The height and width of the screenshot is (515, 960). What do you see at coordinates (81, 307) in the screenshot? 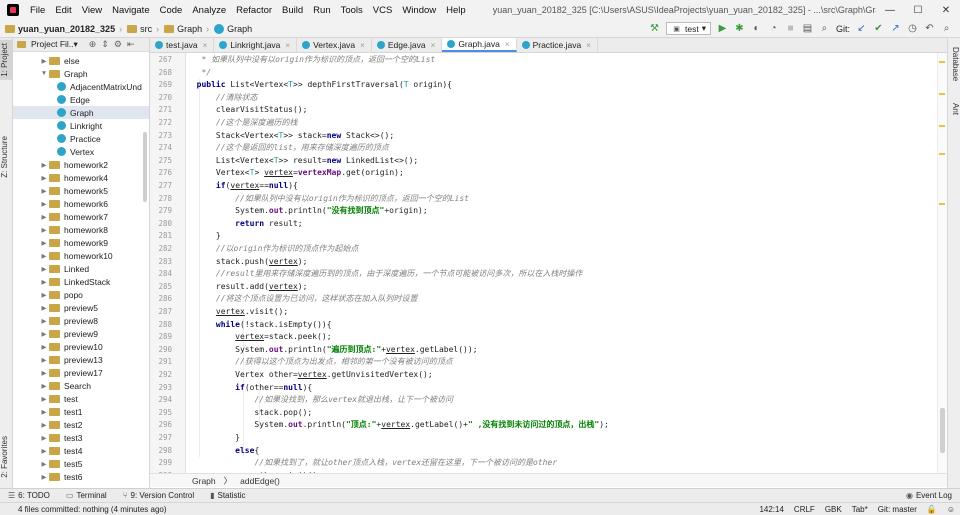
I see `tree-folder-item: ▶ preview5` at bounding box center [81, 307].